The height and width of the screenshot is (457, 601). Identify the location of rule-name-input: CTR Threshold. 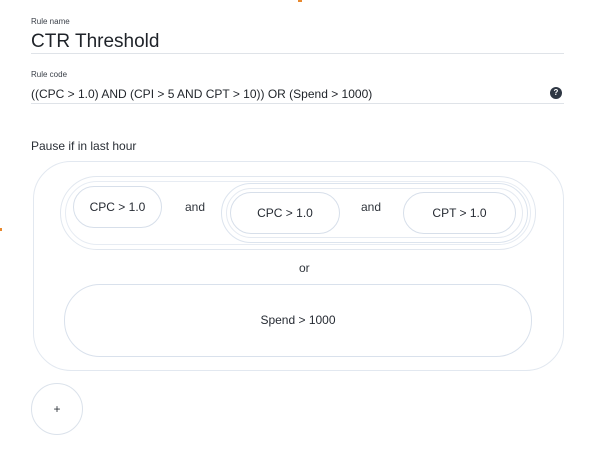
(297, 42).